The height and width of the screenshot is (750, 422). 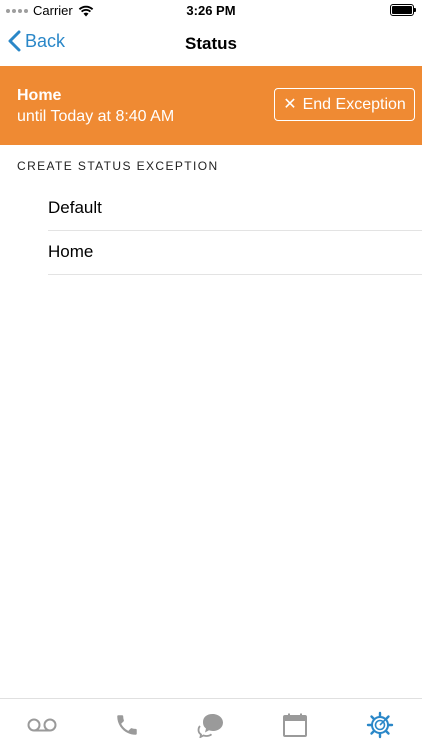 I want to click on page-title: Status, so click(x=211, y=43).